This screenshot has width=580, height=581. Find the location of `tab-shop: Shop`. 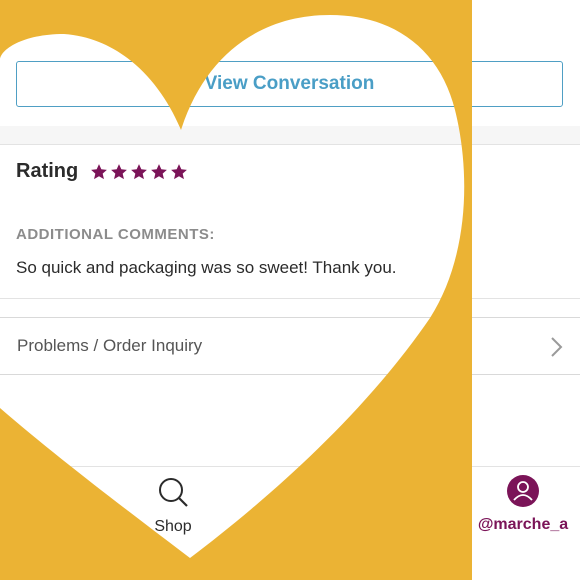

tab-shop: Shop is located at coordinates (173, 505).